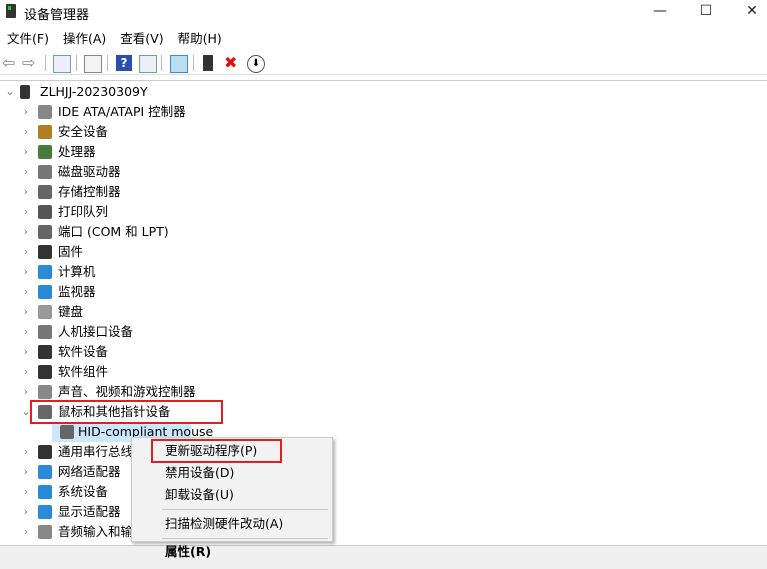 Image resolution: width=767 pixels, height=569 pixels. Describe the element at coordinates (199, 473) in the screenshot. I see `menu-item-disable-device: 禁用设备(D)` at that location.